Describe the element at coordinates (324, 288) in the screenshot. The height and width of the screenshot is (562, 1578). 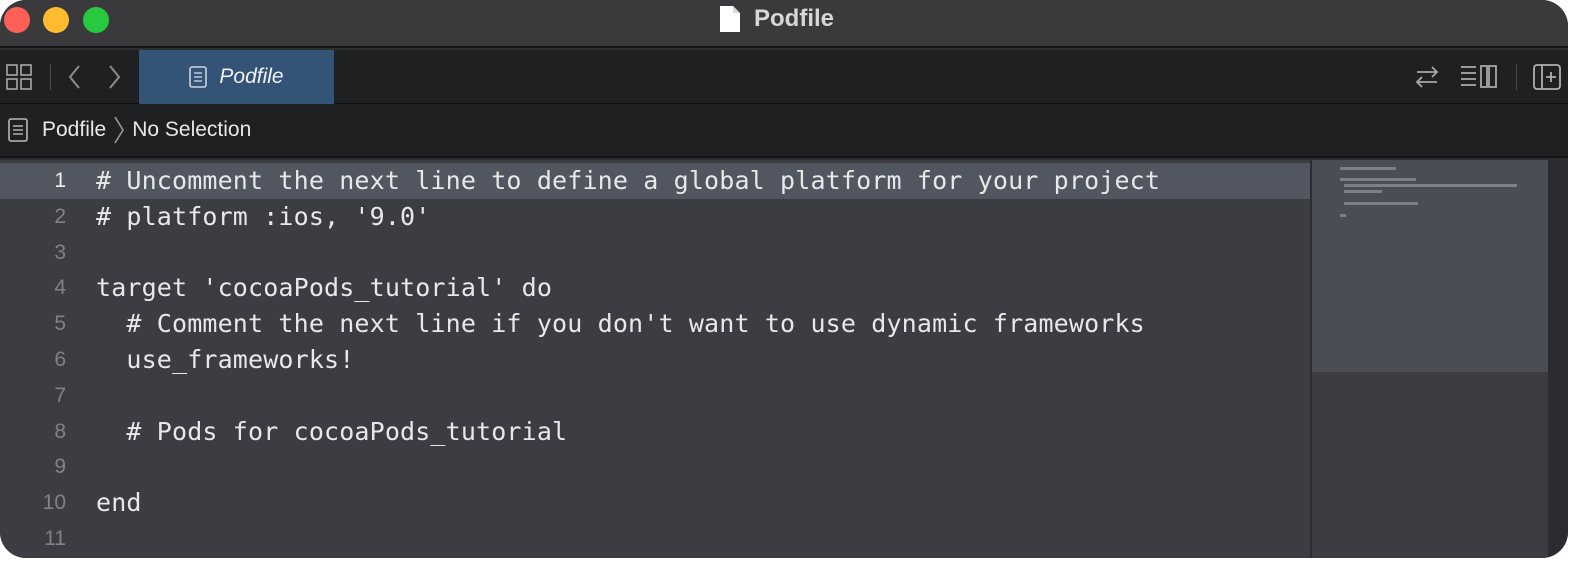
I see `code-text: target 'cocoaPods_tutorial' do` at that location.